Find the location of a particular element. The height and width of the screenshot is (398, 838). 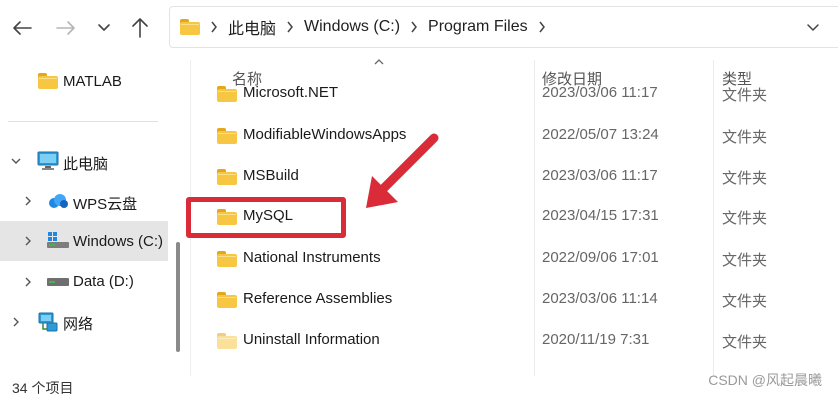

file-modified: 2022/05/07 13:24 is located at coordinates (600, 134).